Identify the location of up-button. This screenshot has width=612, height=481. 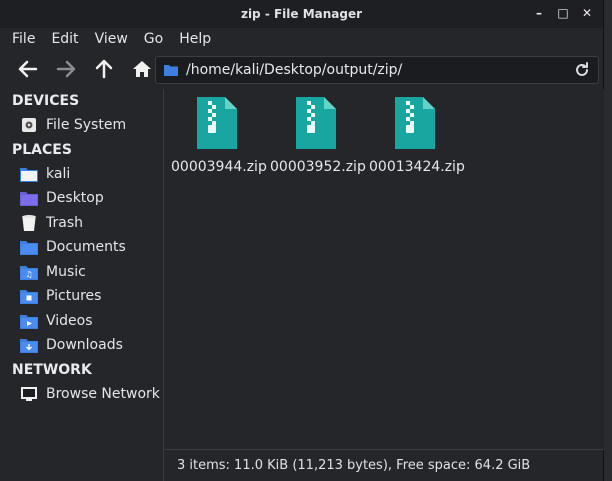
(104, 69).